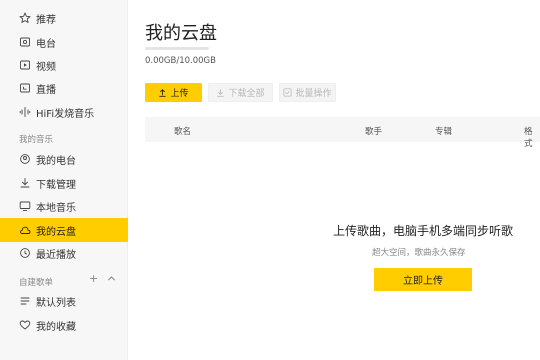 The height and width of the screenshot is (360, 540). Describe the element at coordinates (342, 133) in the screenshot. I see `table-header: 歌名 歌手 专辑 格式` at that location.